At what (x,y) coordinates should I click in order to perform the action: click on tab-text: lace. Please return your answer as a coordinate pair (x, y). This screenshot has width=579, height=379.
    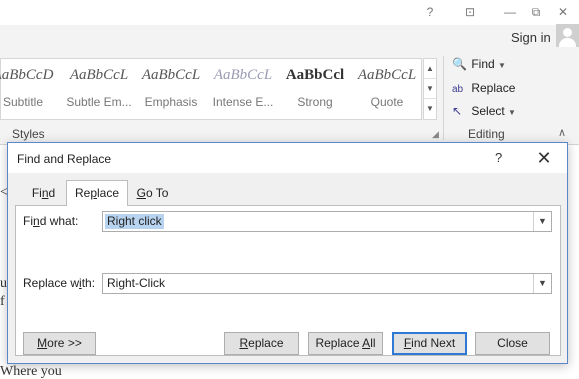
    Looking at the image, I should click on (108, 193).